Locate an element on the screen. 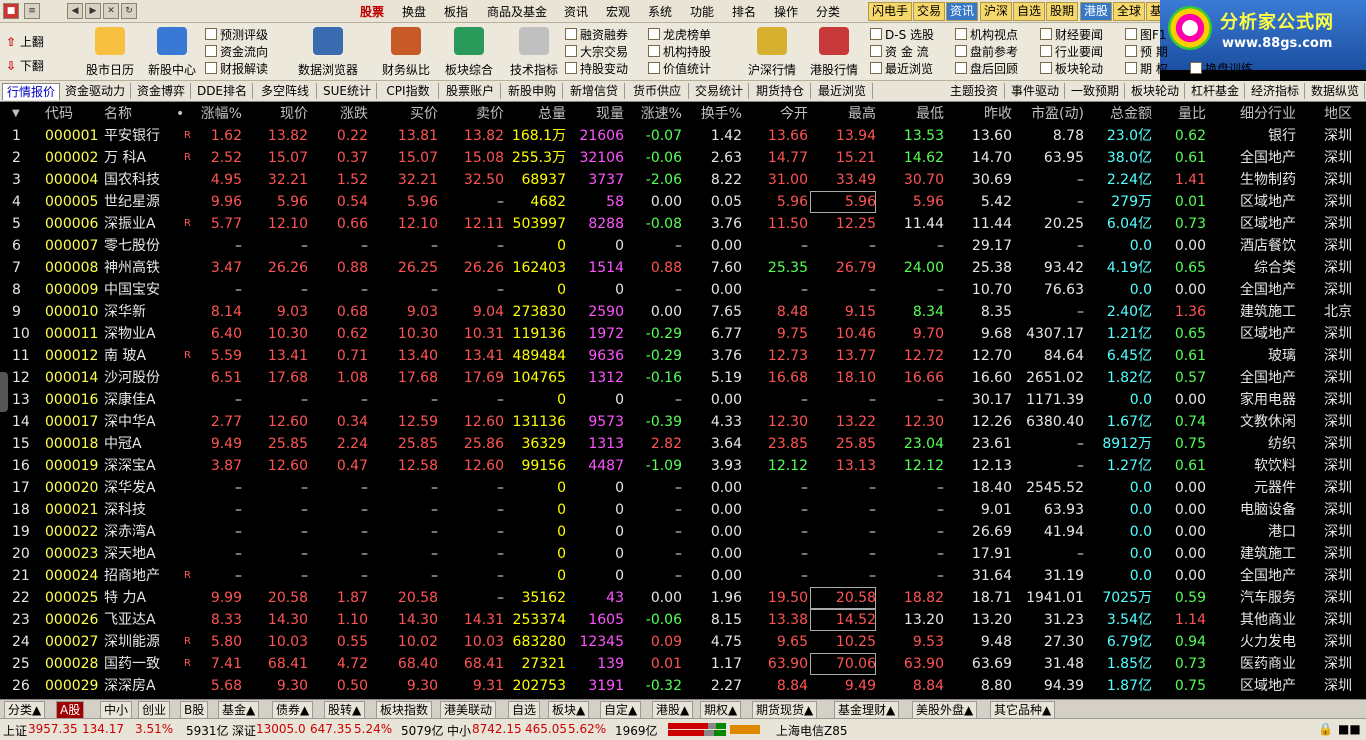  column-header: 现量 is located at coordinates (596, 114).